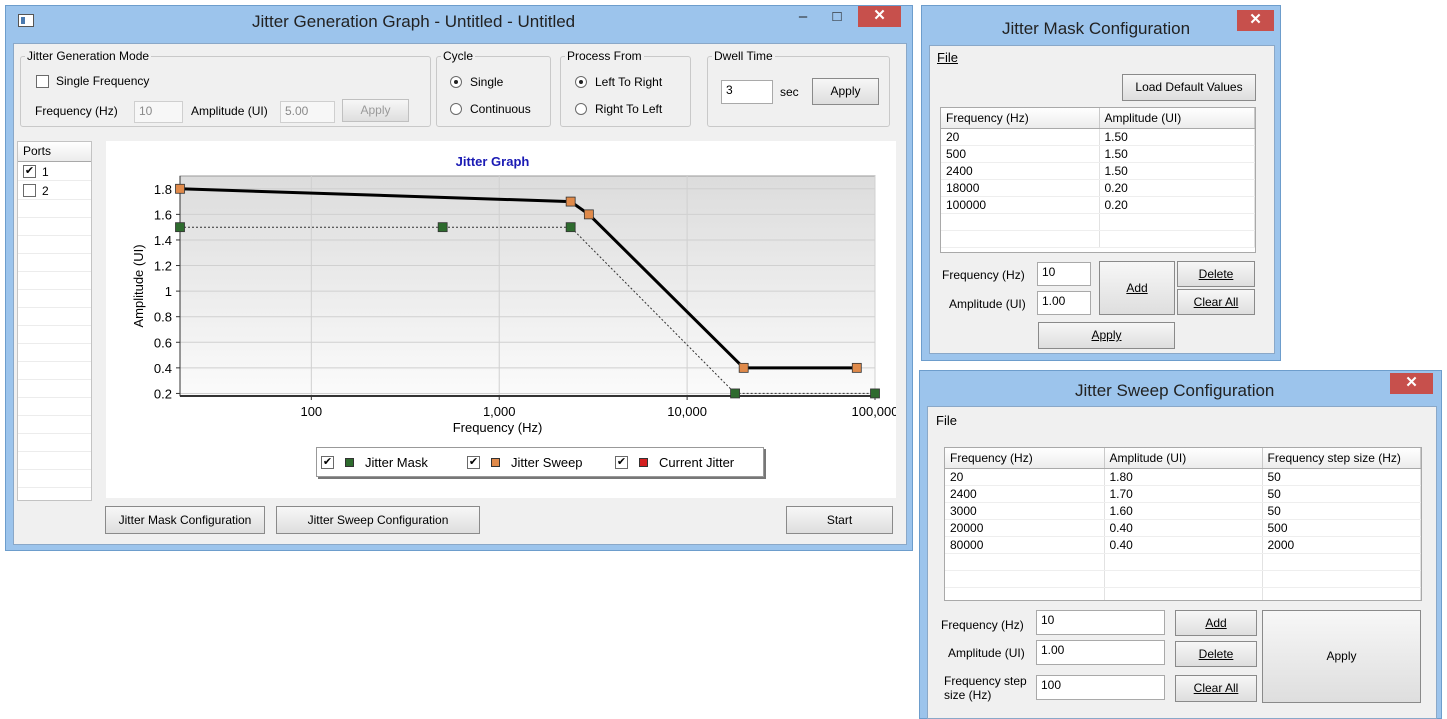 The width and height of the screenshot is (1447, 719). Describe the element at coordinates (375, 110) in the screenshot. I see `mode-apply-button: Apply` at that location.